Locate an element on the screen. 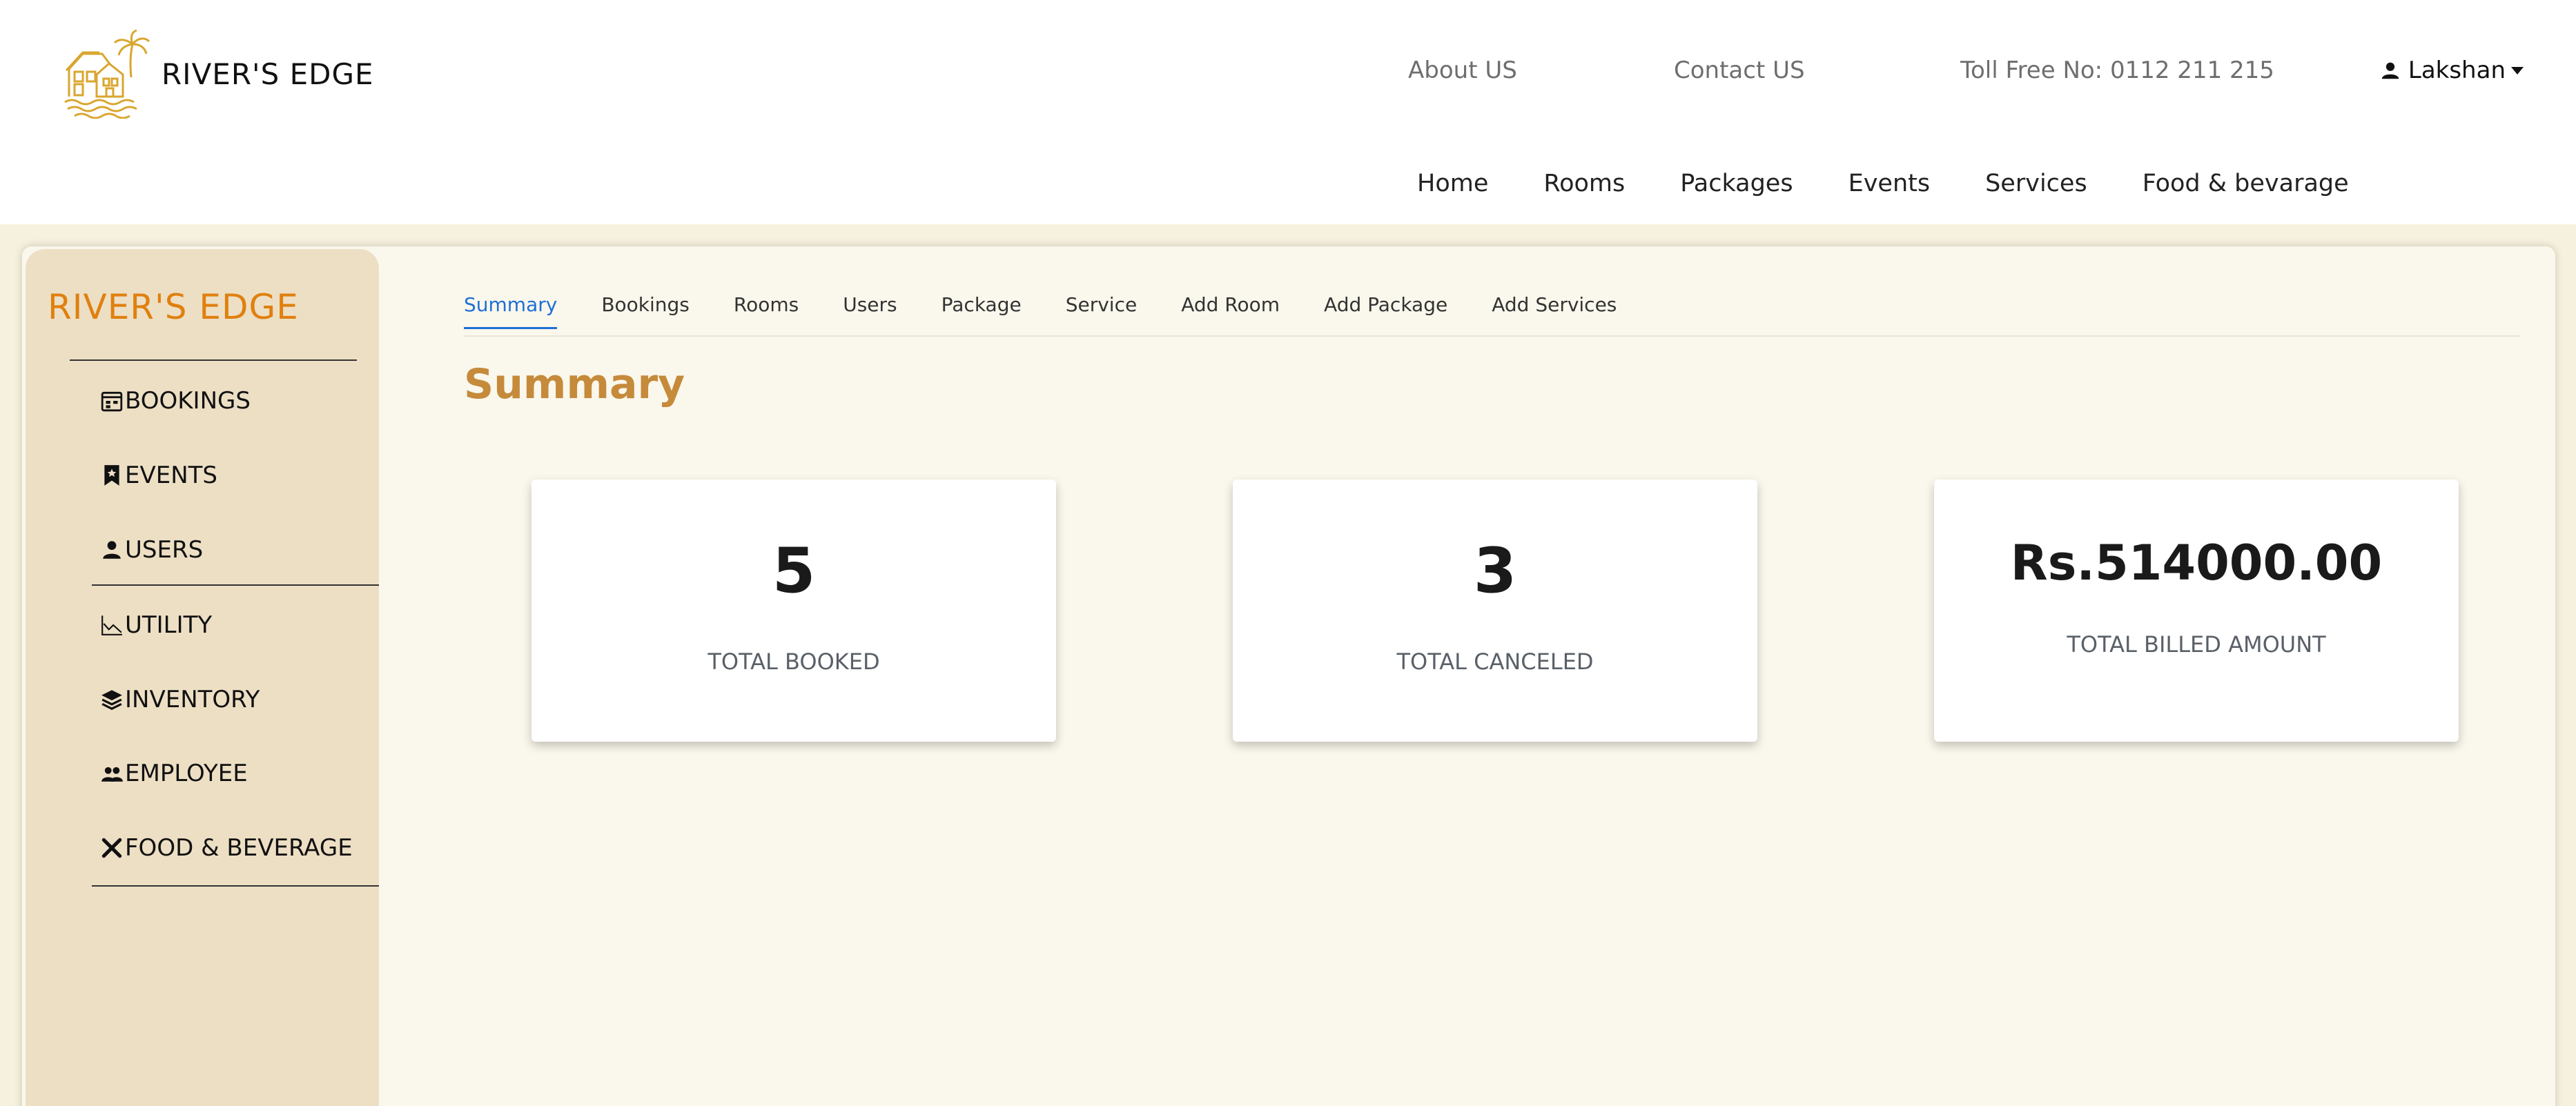 This screenshot has height=1106, width=2576. bookmark-icon is located at coordinates (111, 476).